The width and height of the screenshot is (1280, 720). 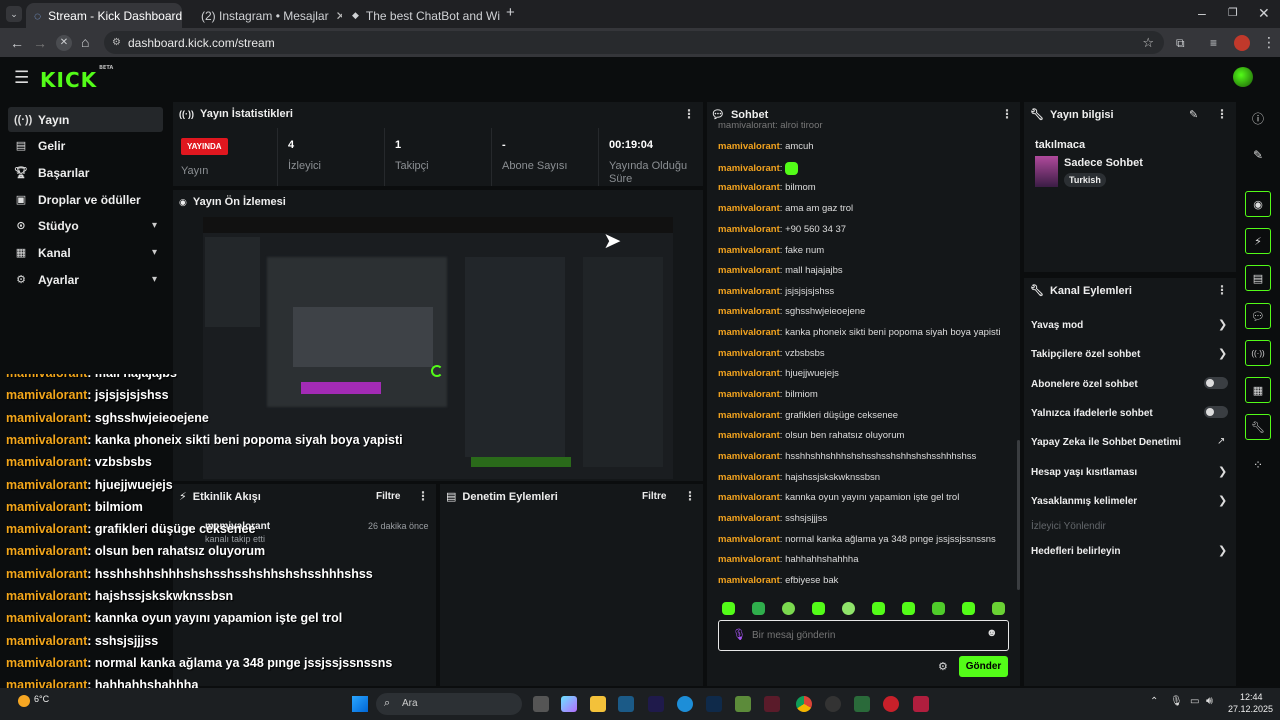 What do you see at coordinates (17, 43) in the screenshot?
I see `back-icon: ←` at bounding box center [17, 43].